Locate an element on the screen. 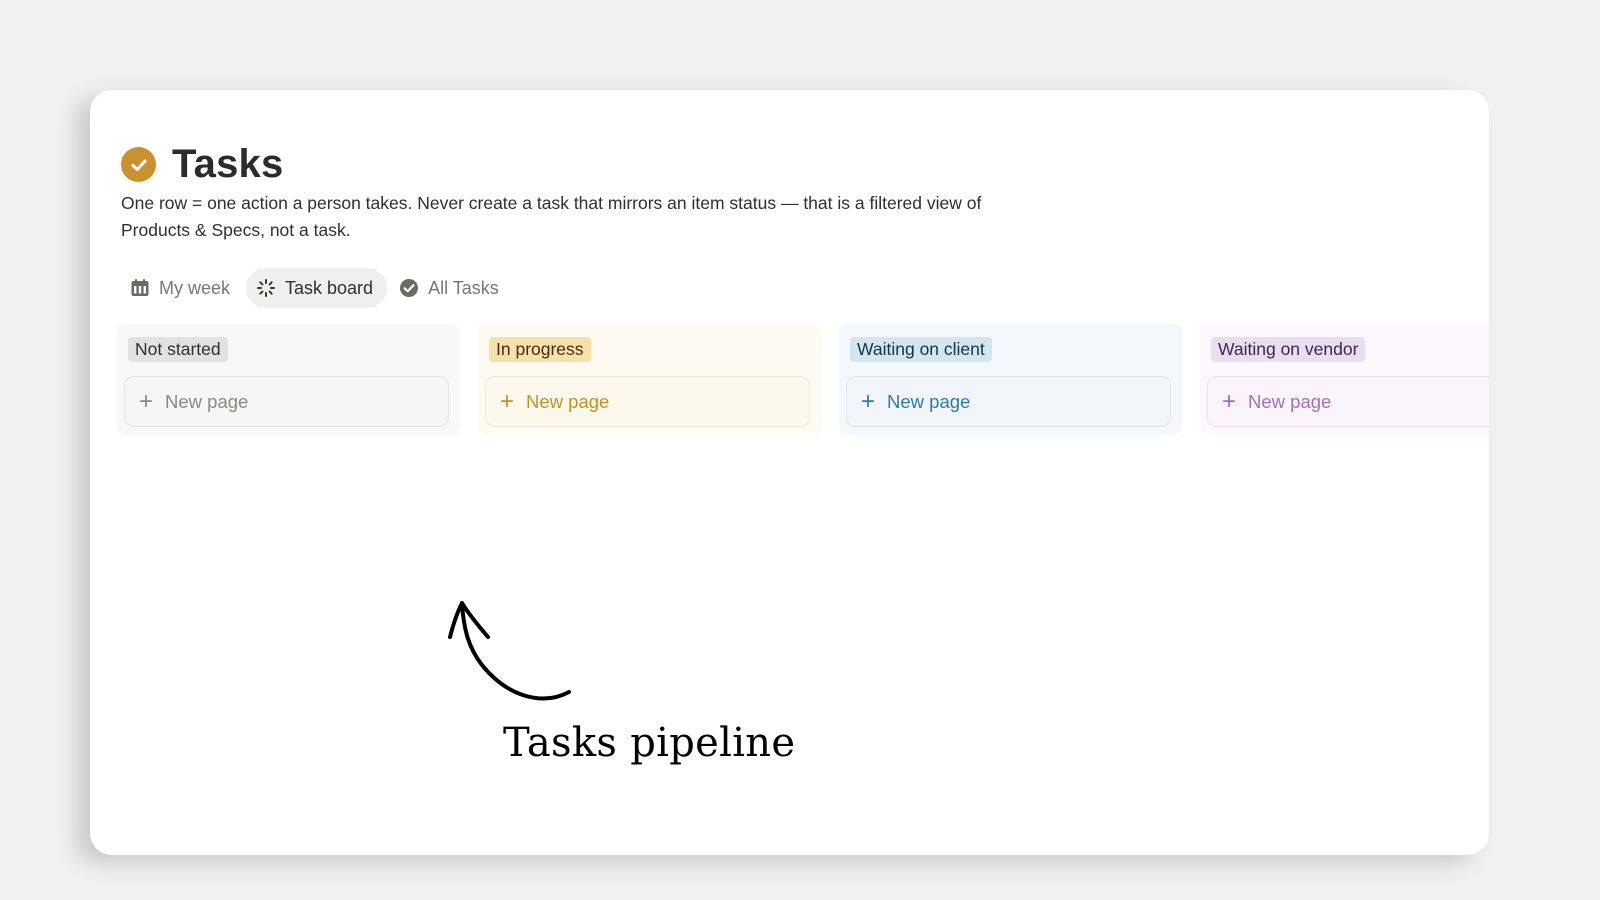 This screenshot has height=900, width=1600. annotation-arrow-icon is located at coordinates (511, 654).